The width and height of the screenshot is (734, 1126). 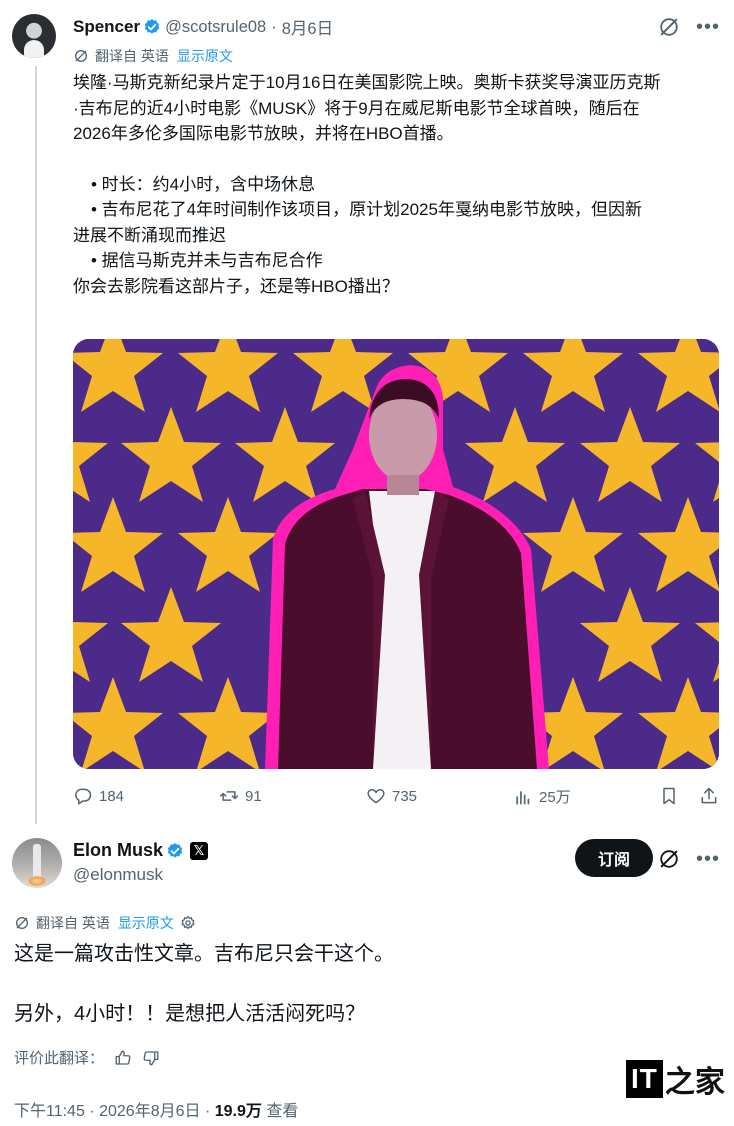 I want to click on thumbs-up-icon, so click(x=123, y=1058).